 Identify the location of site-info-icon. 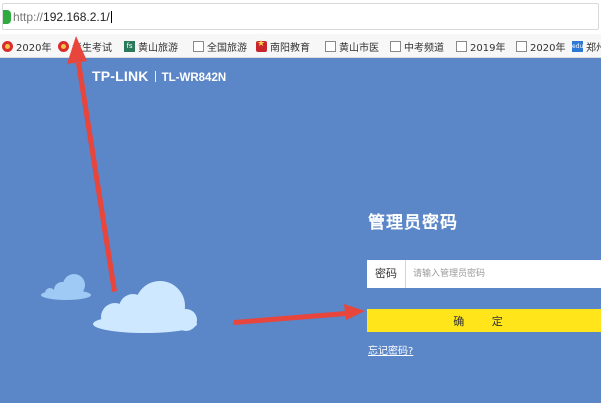
(7, 17).